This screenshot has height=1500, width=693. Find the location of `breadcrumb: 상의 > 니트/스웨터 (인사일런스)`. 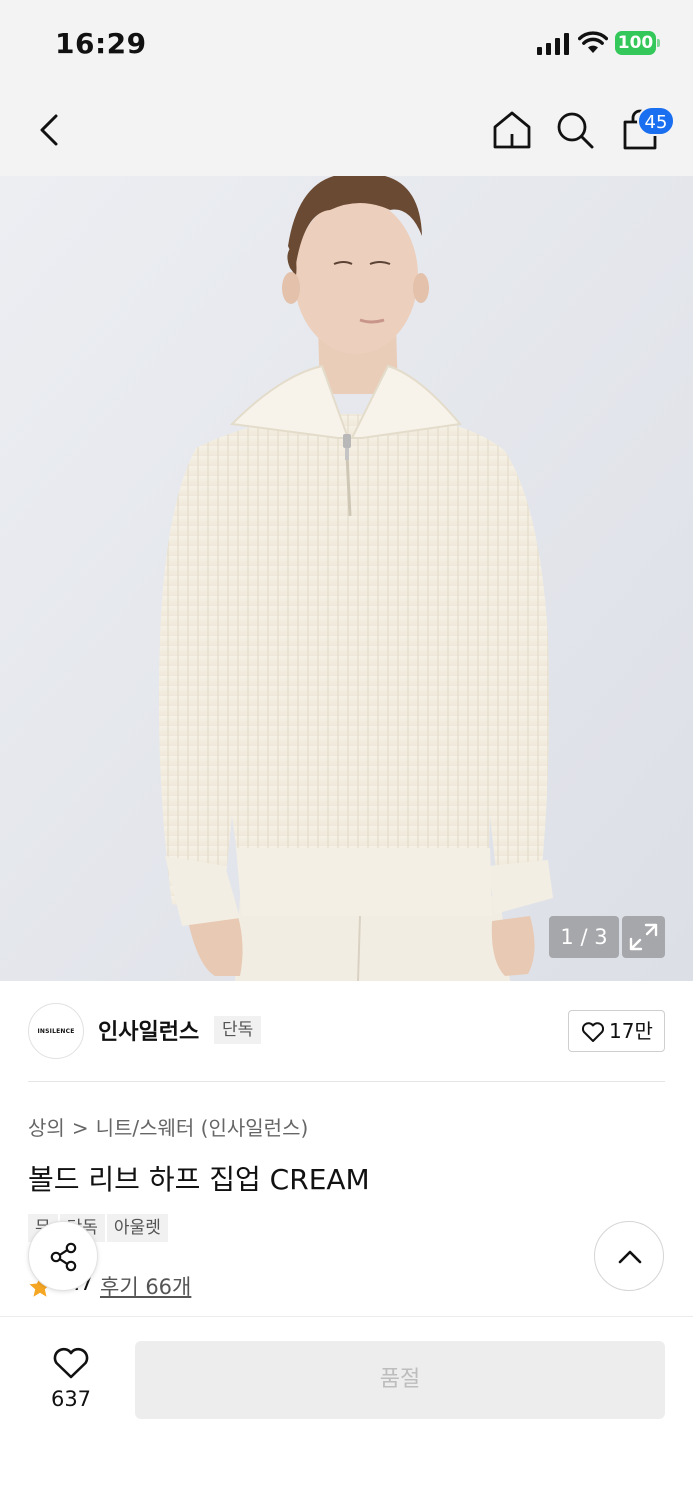

breadcrumb: 상의 > 니트/스웨터 (인사일런스) is located at coordinates (168, 1126).